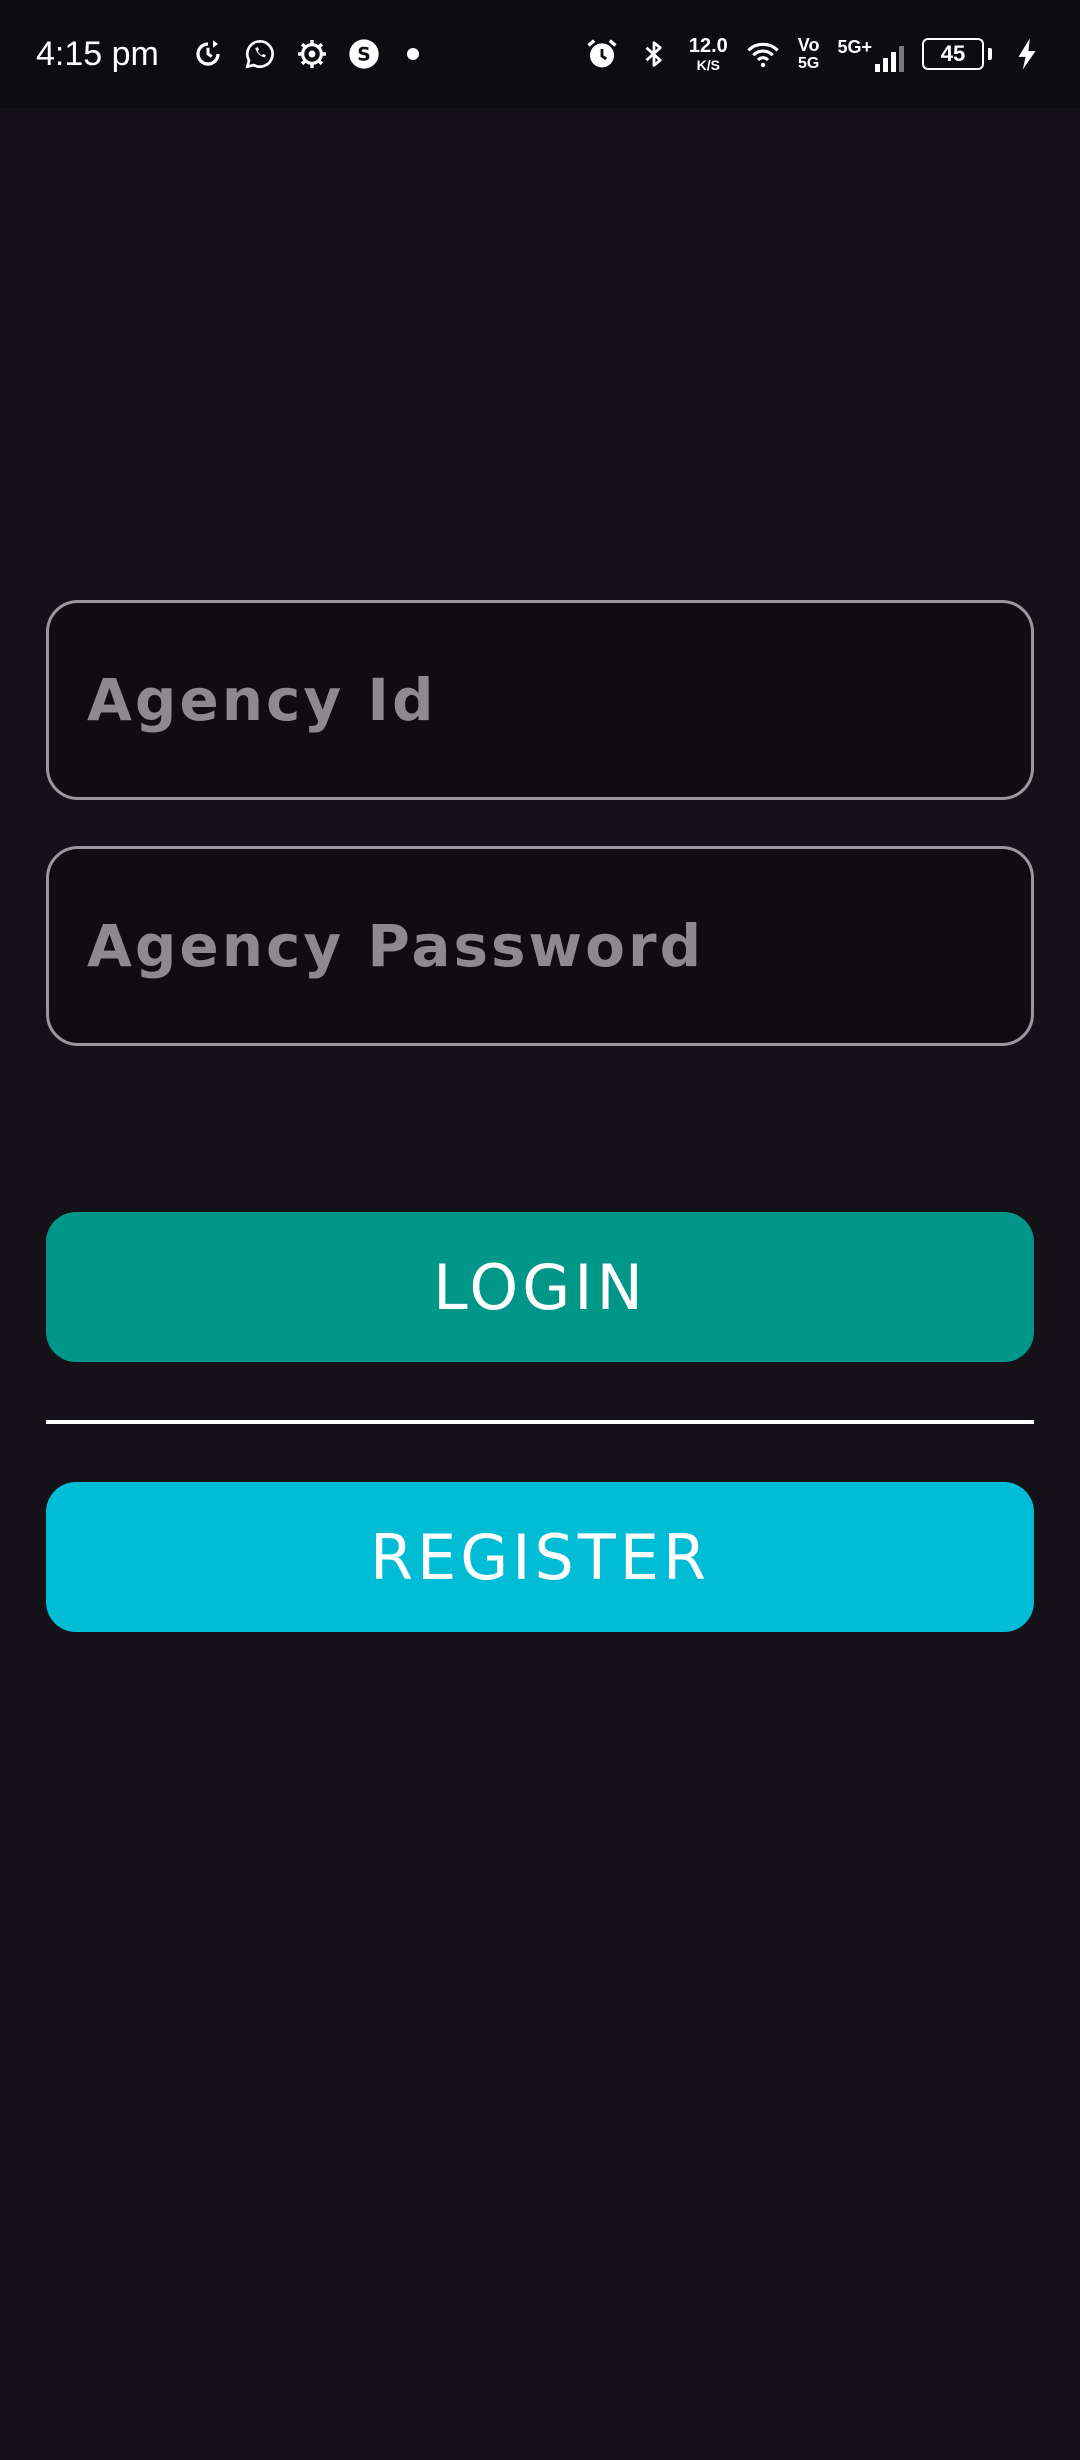  I want to click on agency-id-field, so click(540, 700).